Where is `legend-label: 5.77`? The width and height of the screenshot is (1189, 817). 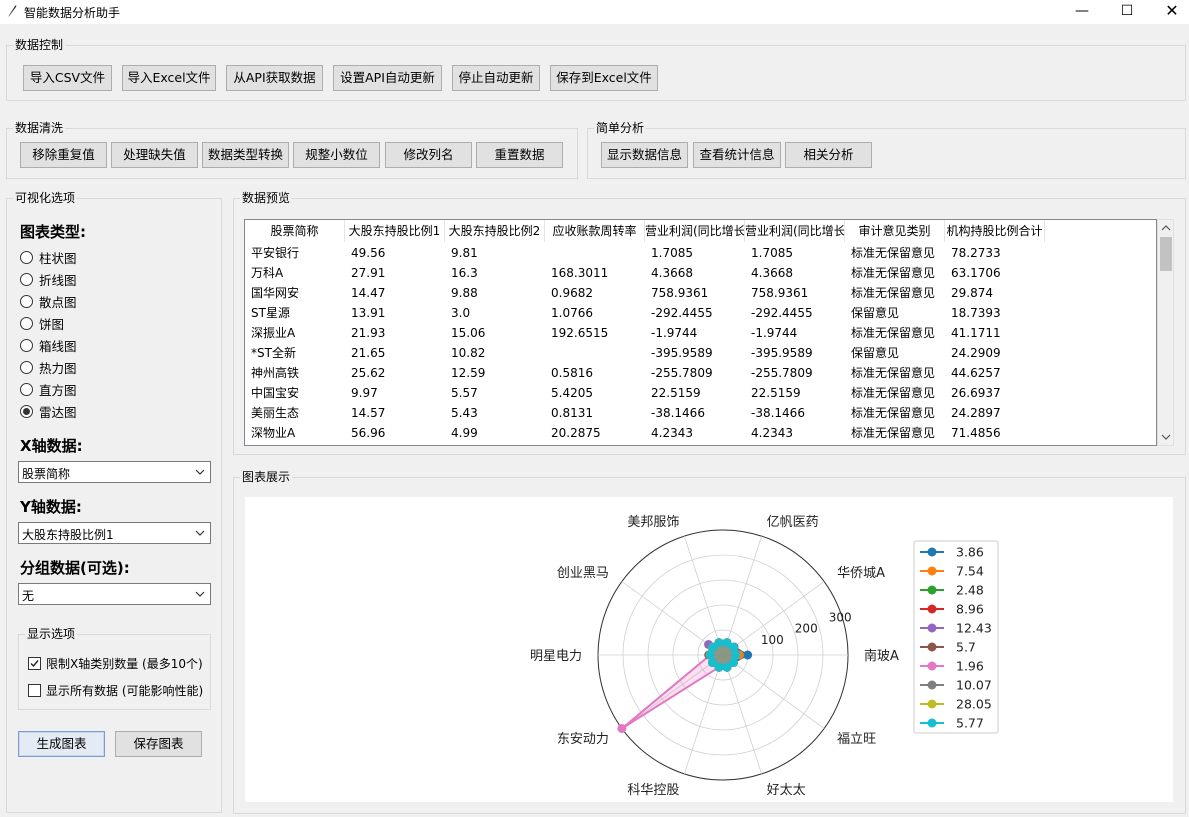
legend-label: 5.77 is located at coordinates (970, 723).